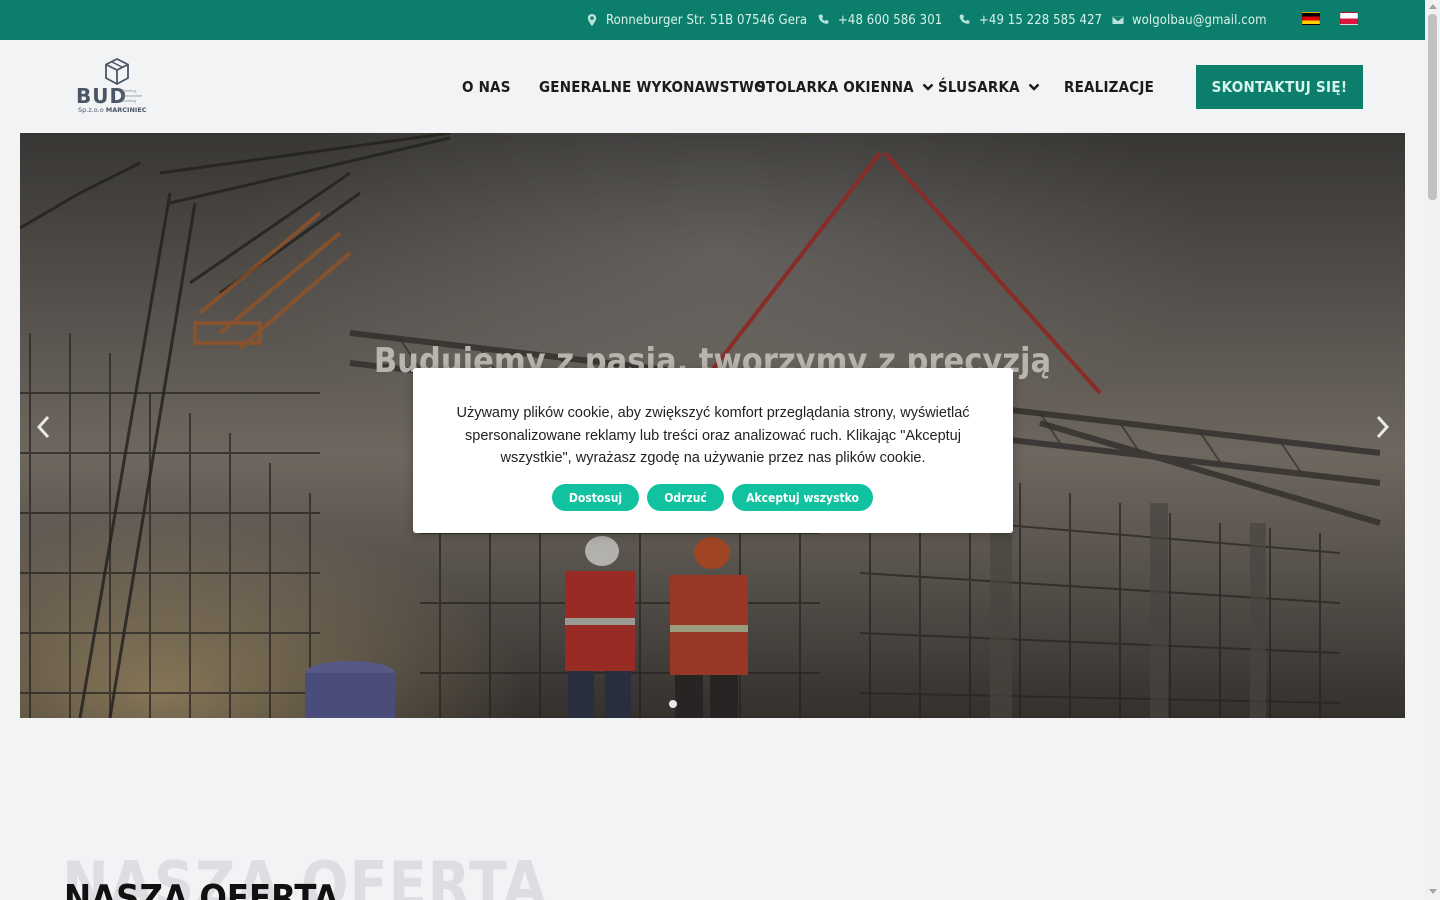 This screenshot has height=900, width=1440. I want to click on phone1-link: +48 600 586 301, so click(880, 20).